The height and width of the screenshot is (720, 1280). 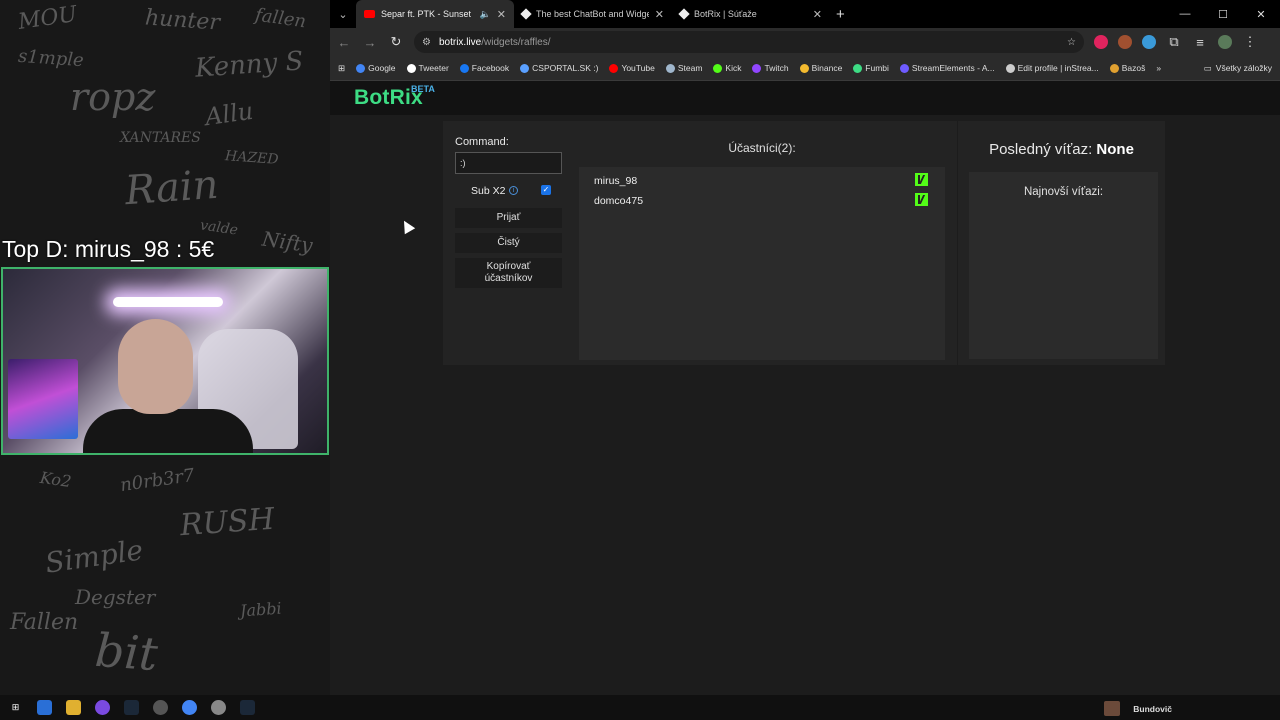 I want to click on all-bookmarks-folder: ▭ Všetky záložky, so click(x=1238, y=68).